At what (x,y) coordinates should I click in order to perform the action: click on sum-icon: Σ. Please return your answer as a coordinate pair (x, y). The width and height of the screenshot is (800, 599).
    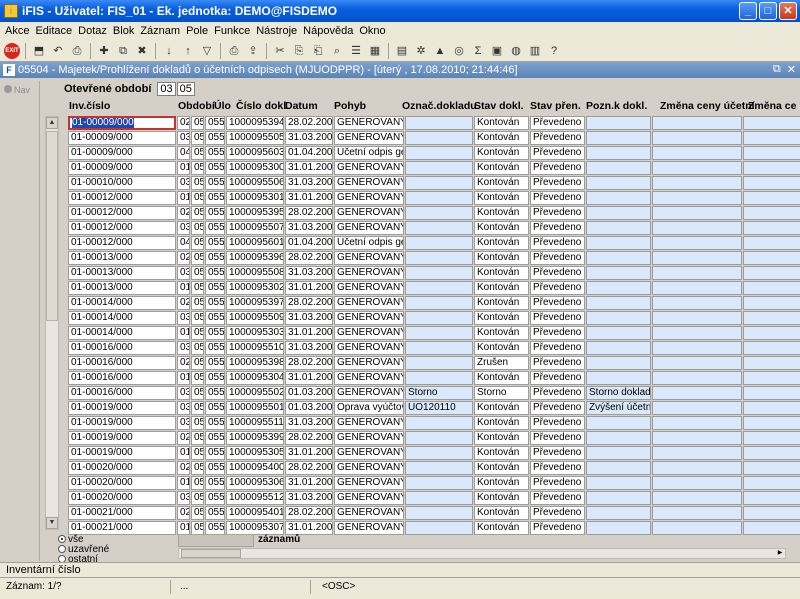
    Looking at the image, I should click on (478, 51).